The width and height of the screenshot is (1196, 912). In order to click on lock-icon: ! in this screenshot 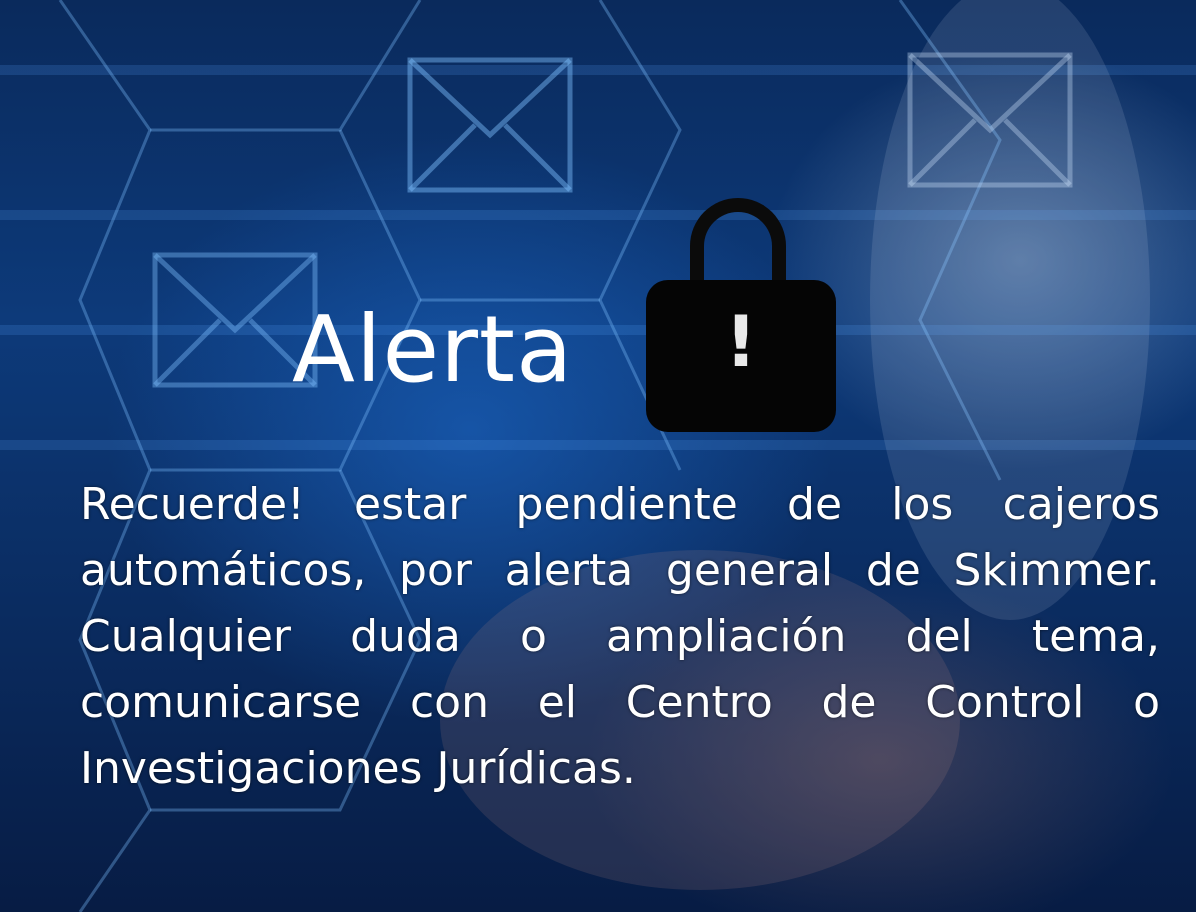, I will do `click(742, 316)`.